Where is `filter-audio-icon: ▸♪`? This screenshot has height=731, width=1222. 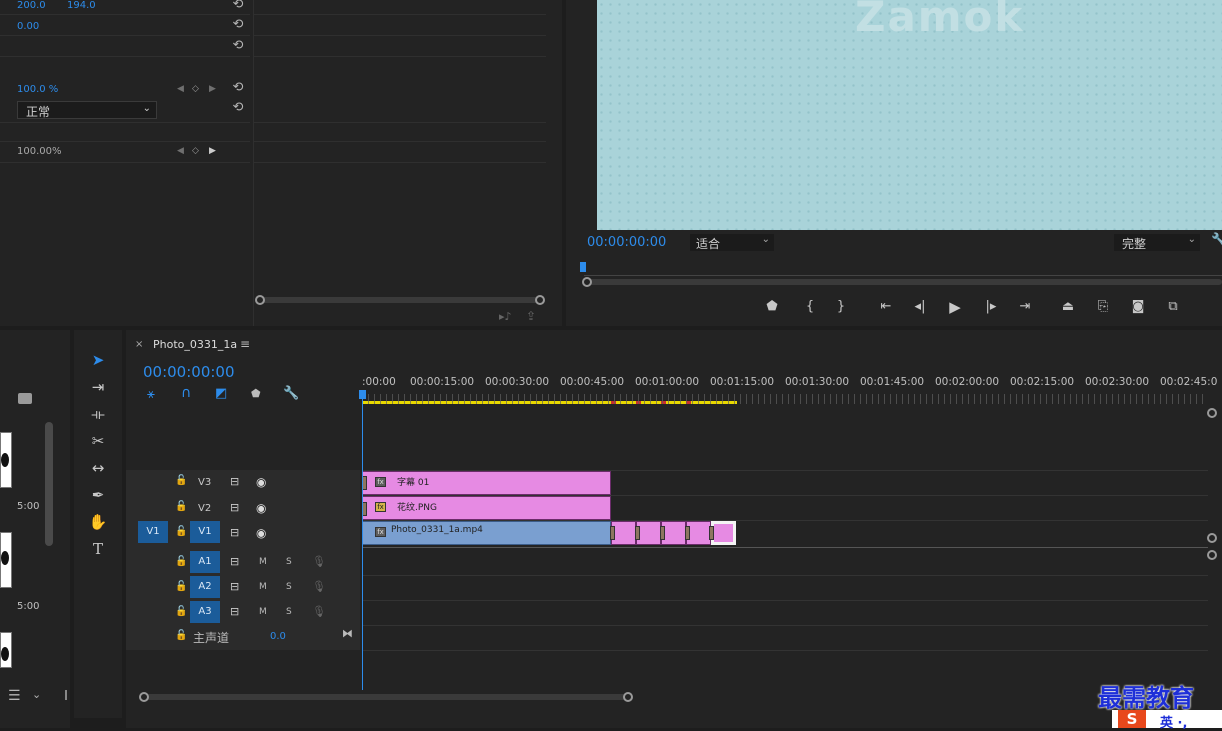
filter-audio-icon: ▸♪ is located at coordinates (505, 316).